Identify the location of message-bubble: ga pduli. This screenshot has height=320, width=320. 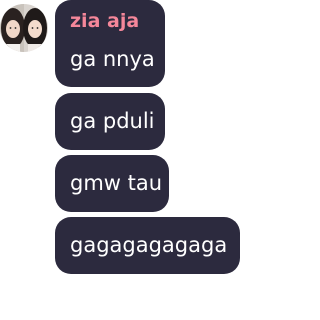
(110, 121).